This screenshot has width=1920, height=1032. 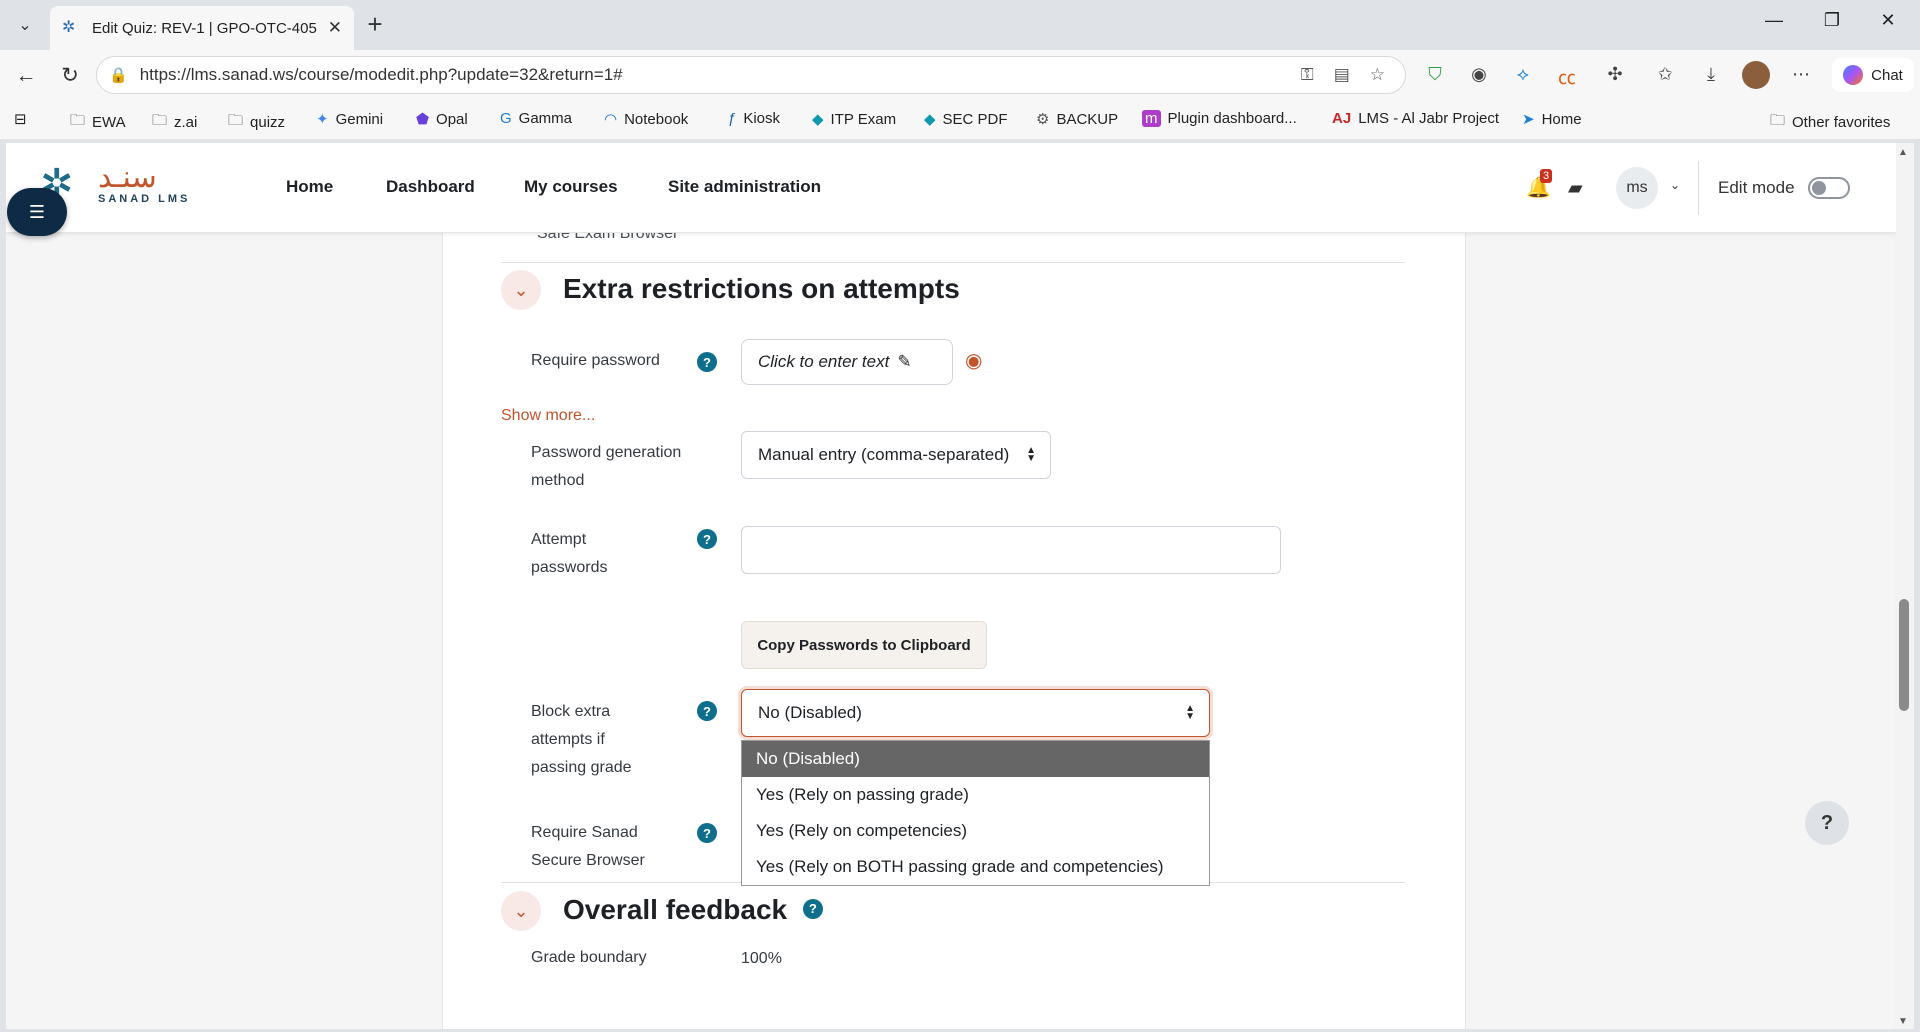 I want to click on nav-home: Home, so click(x=309, y=187).